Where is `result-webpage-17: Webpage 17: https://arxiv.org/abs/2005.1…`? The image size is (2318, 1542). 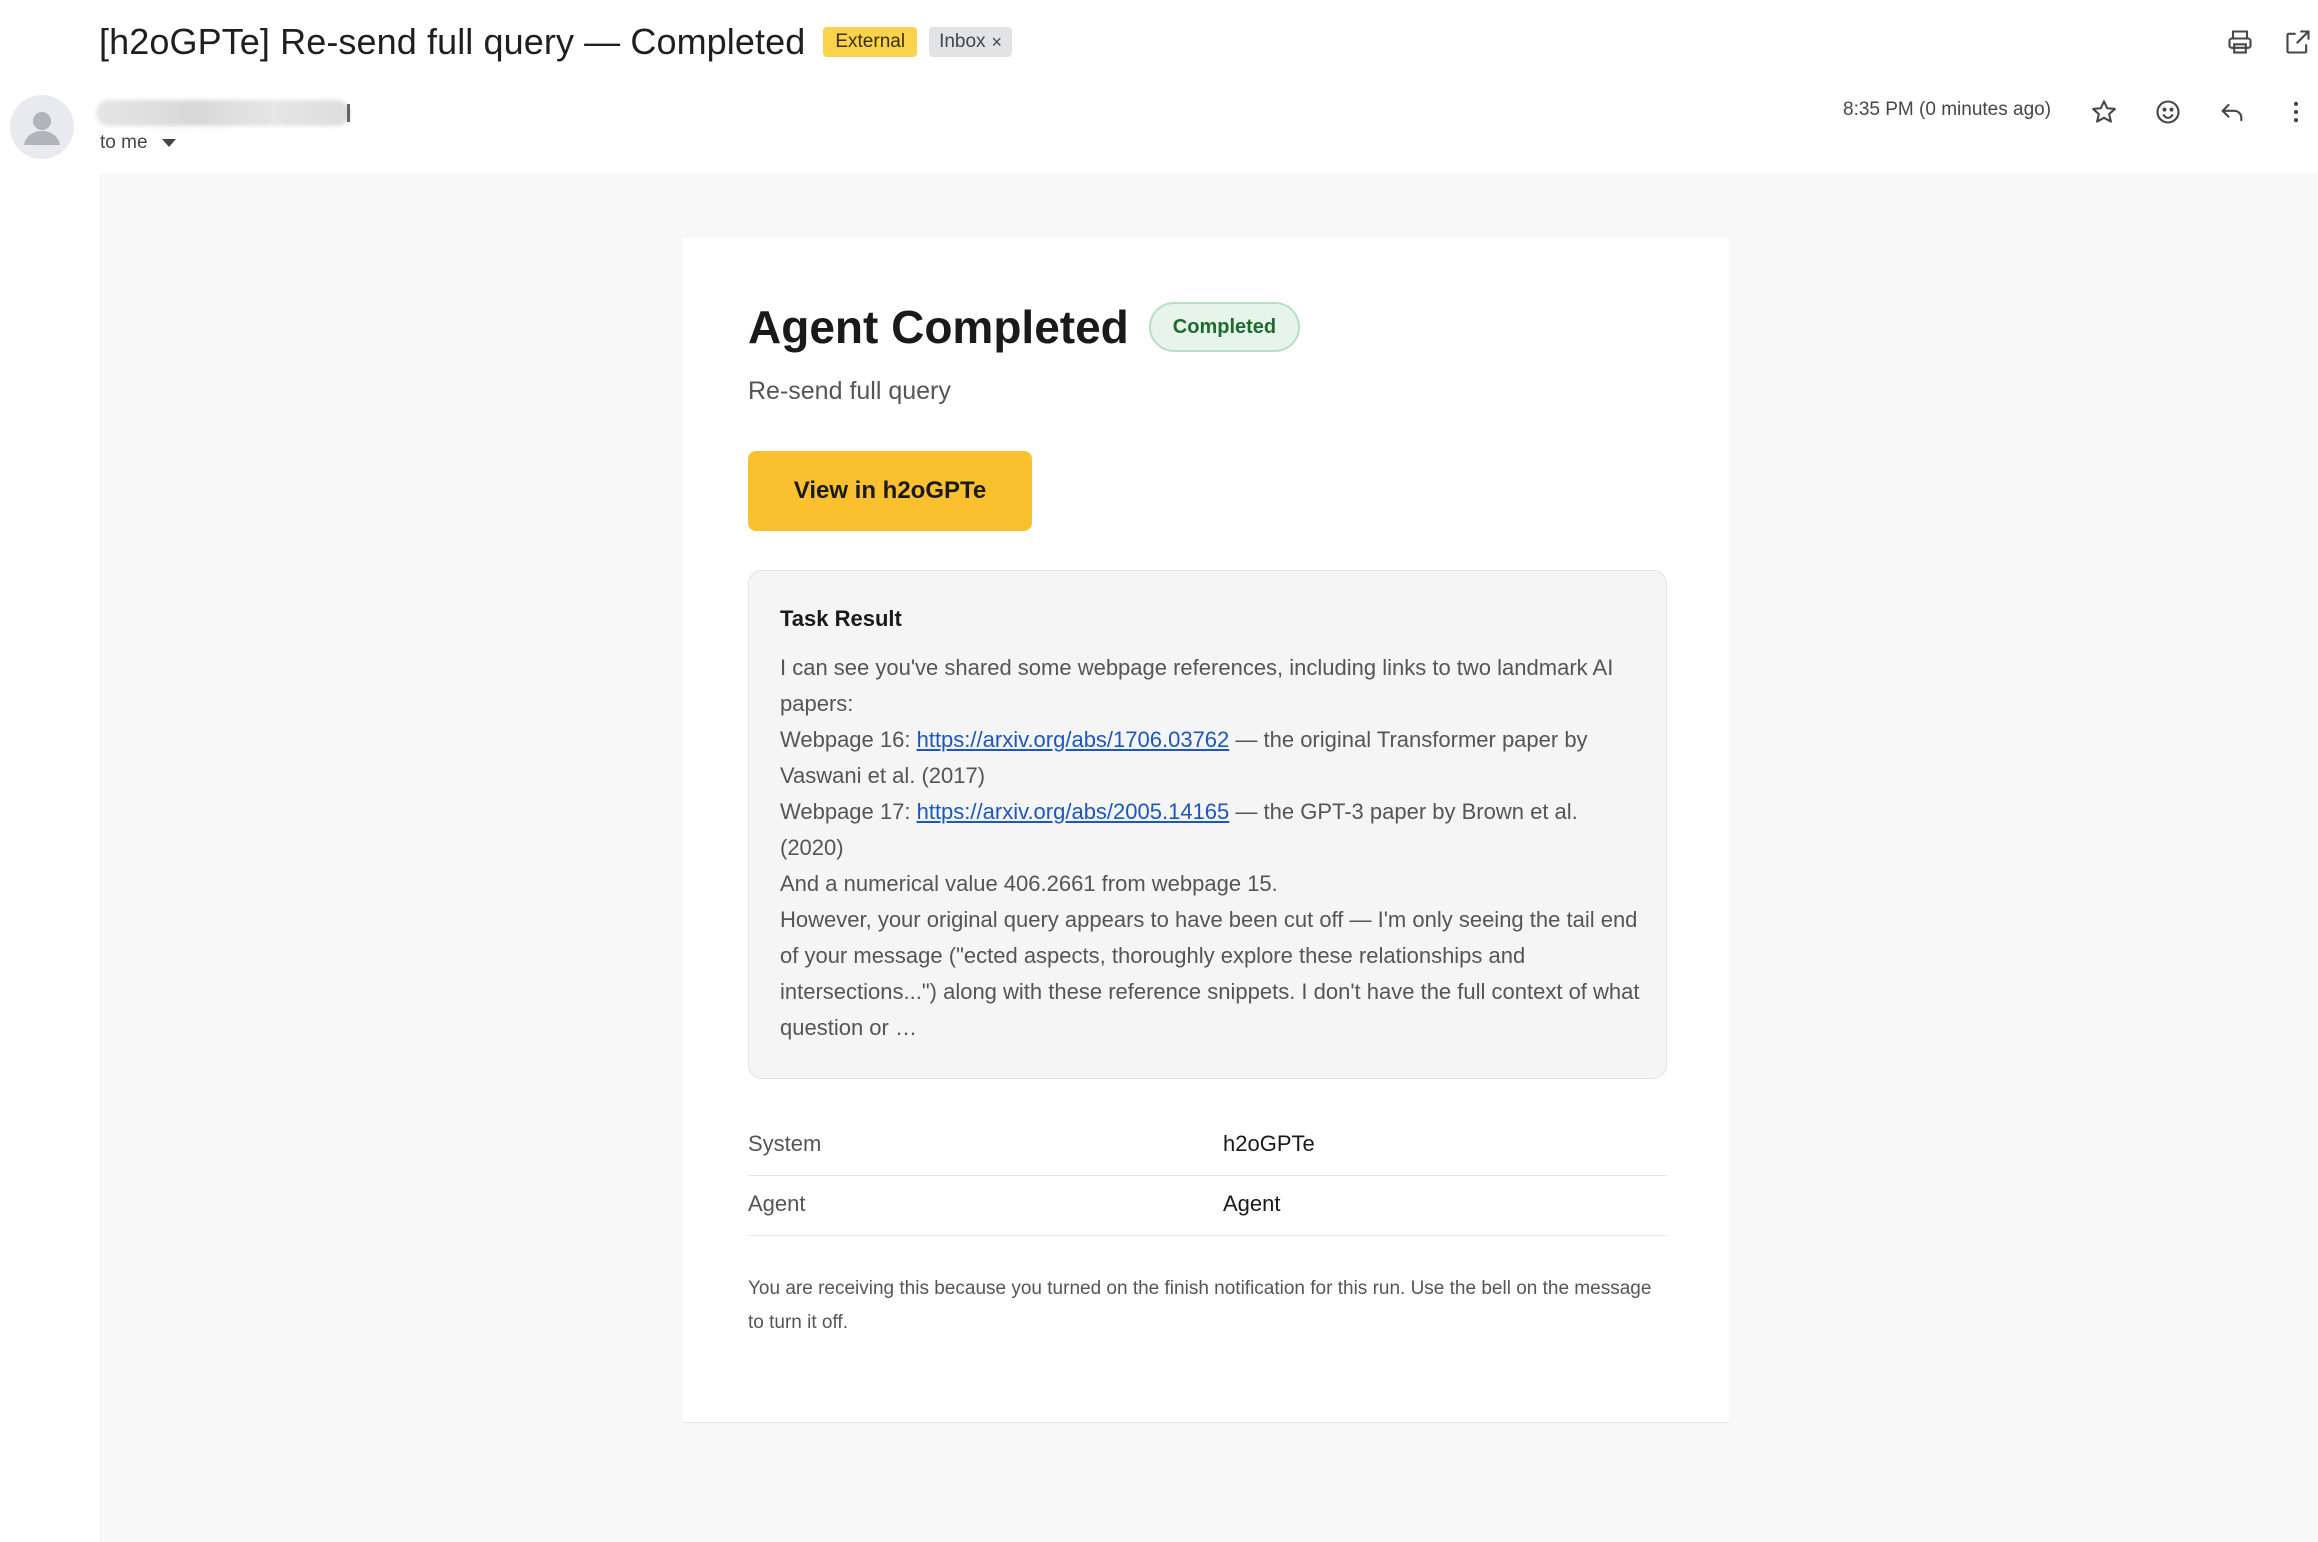
result-webpage-17: Webpage 17: https://arxiv.org/abs/2005.1… is located at coordinates (1179, 829).